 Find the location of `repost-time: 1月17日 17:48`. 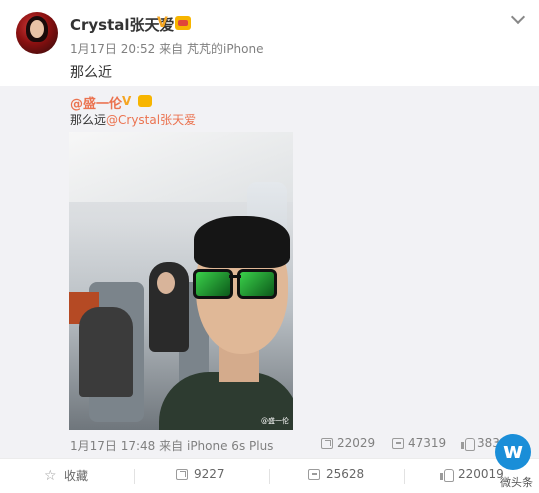

repost-time: 1月17日 17:48 is located at coordinates (112, 446).